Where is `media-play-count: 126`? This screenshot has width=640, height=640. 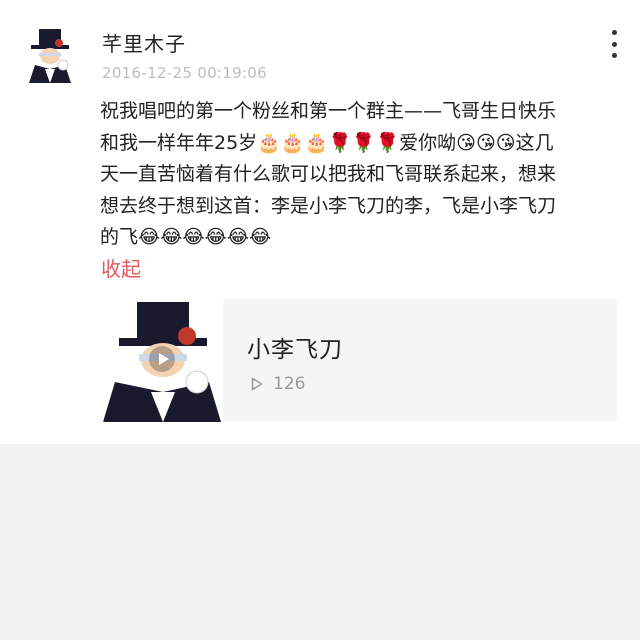
media-play-count: 126 is located at coordinates (278, 384).